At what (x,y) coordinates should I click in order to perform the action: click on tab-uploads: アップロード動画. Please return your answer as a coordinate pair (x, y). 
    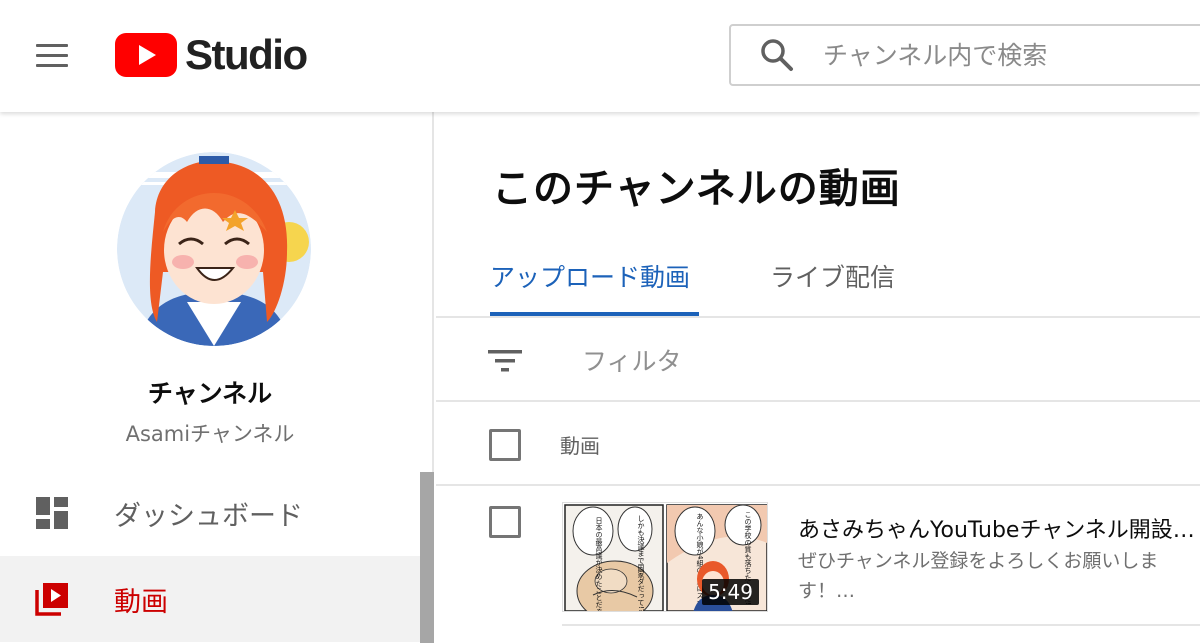
    Looking at the image, I should click on (590, 276).